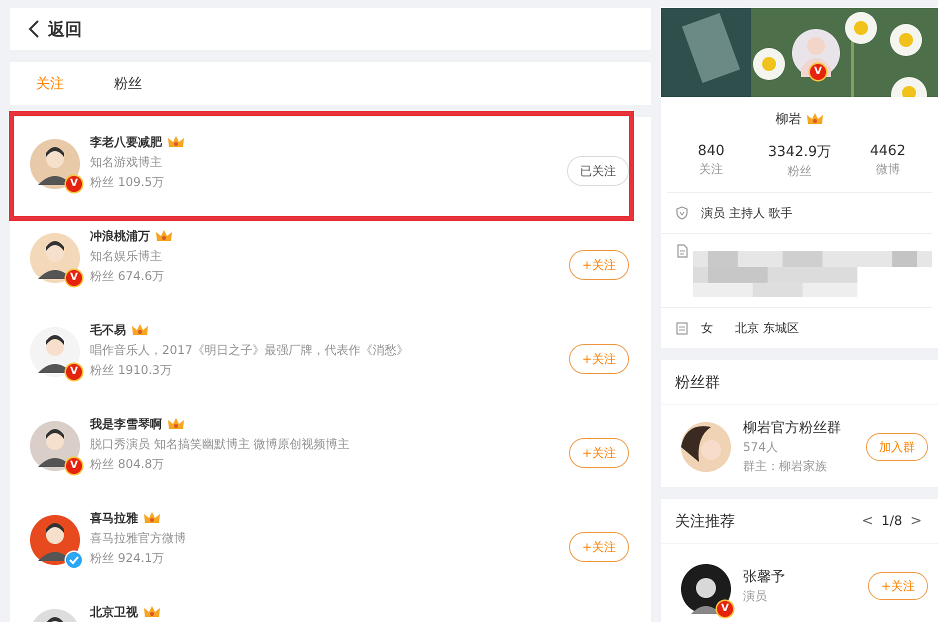 The height and width of the screenshot is (622, 938). Describe the element at coordinates (126, 424) in the screenshot. I see `user-name: 我是李雪琴啊` at that location.